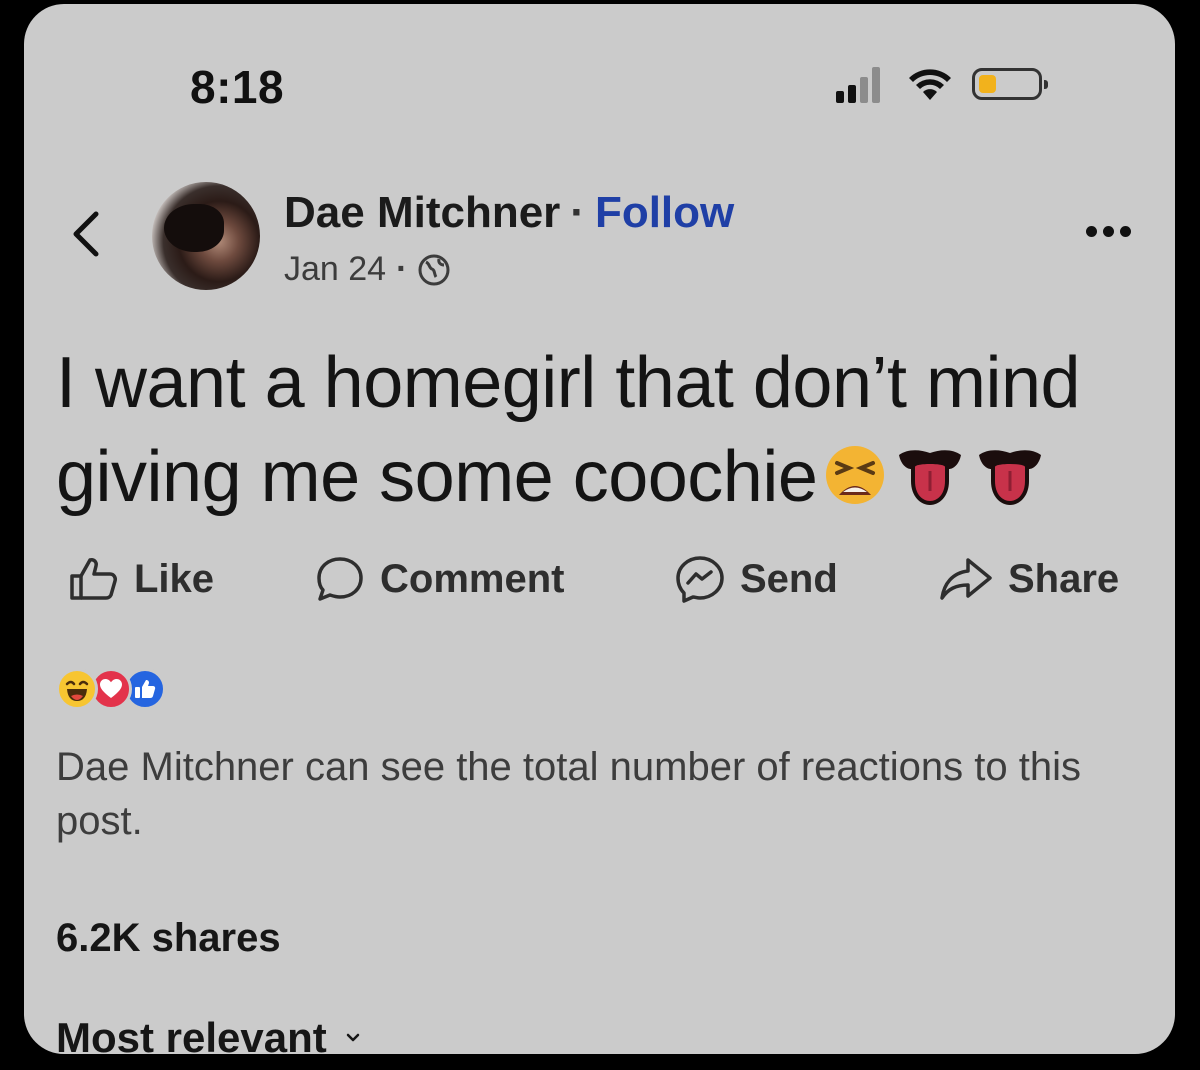 The image size is (1200, 1070). I want to click on post-text-line-2-text: giving me some coochie, so click(437, 477).